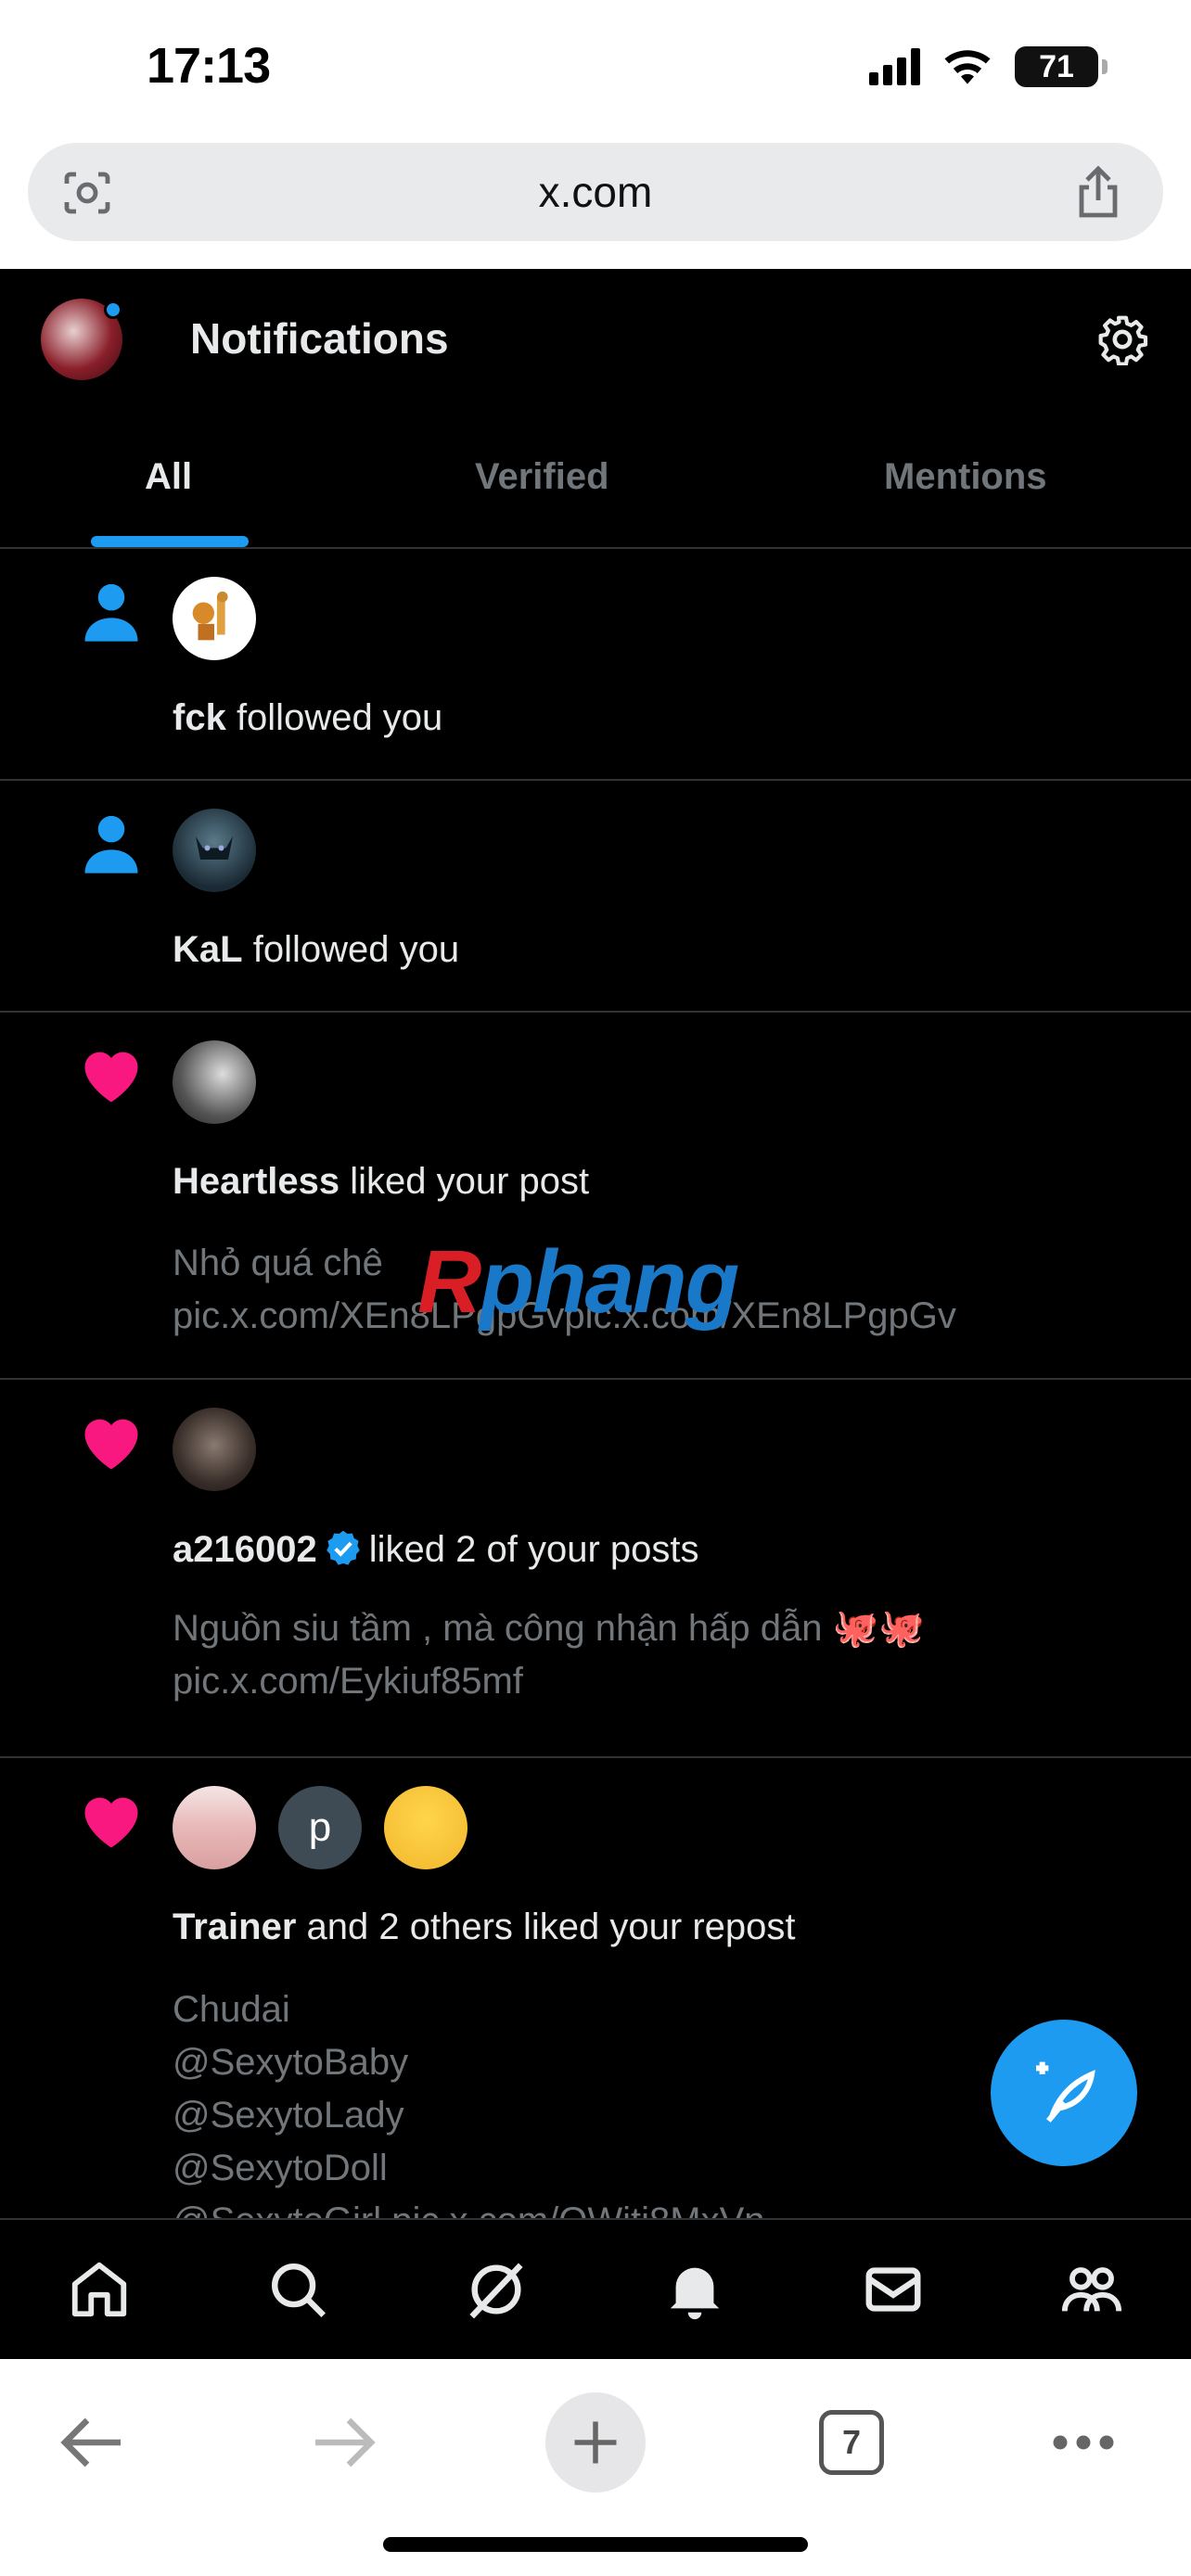 The height and width of the screenshot is (2576, 1191). What do you see at coordinates (168, 477) in the screenshot?
I see `tab-all: All` at bounding box center [168, 477].